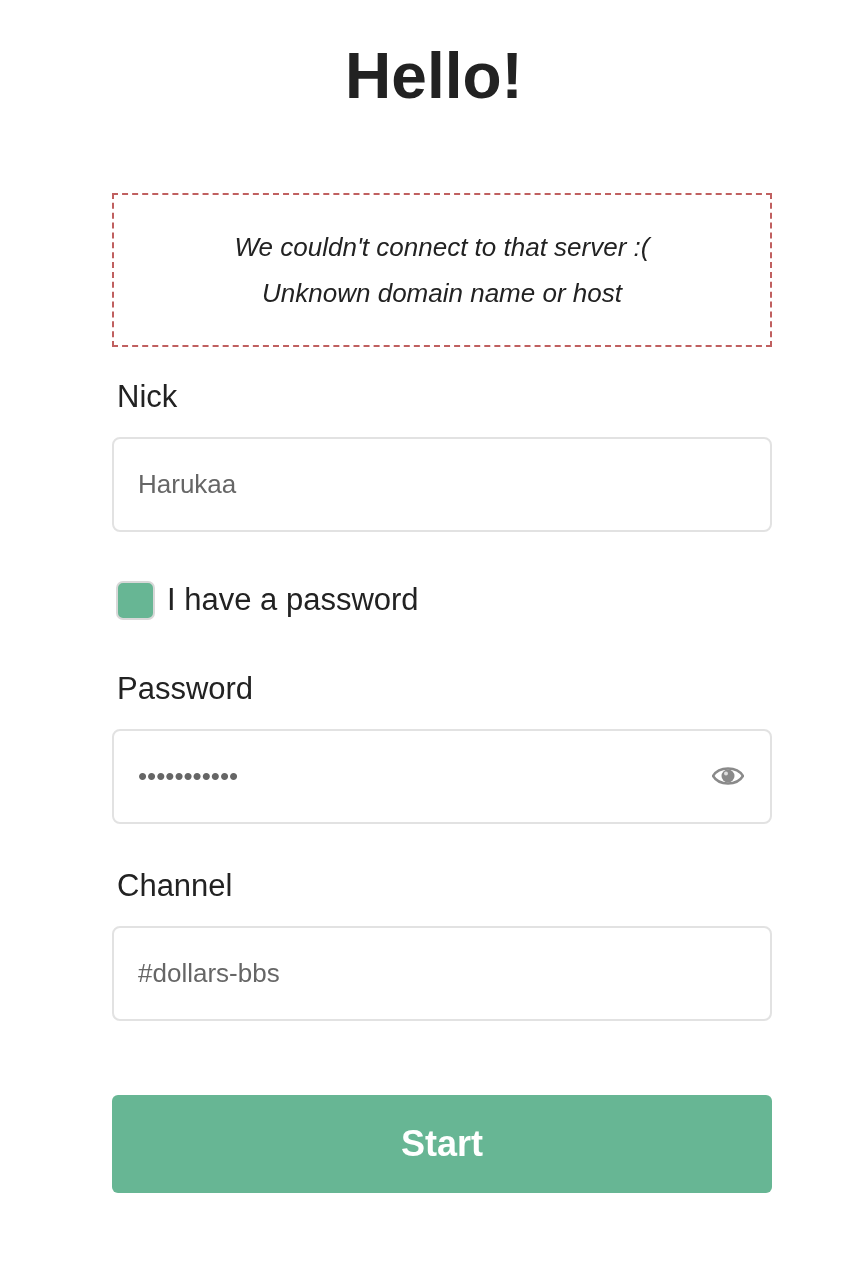 The width and height of the screenshot is (868, 1274). What do you see at coordinates (186, 688) in the screenshot?
I see `field-label: Password` at bounding box center [186, 688].